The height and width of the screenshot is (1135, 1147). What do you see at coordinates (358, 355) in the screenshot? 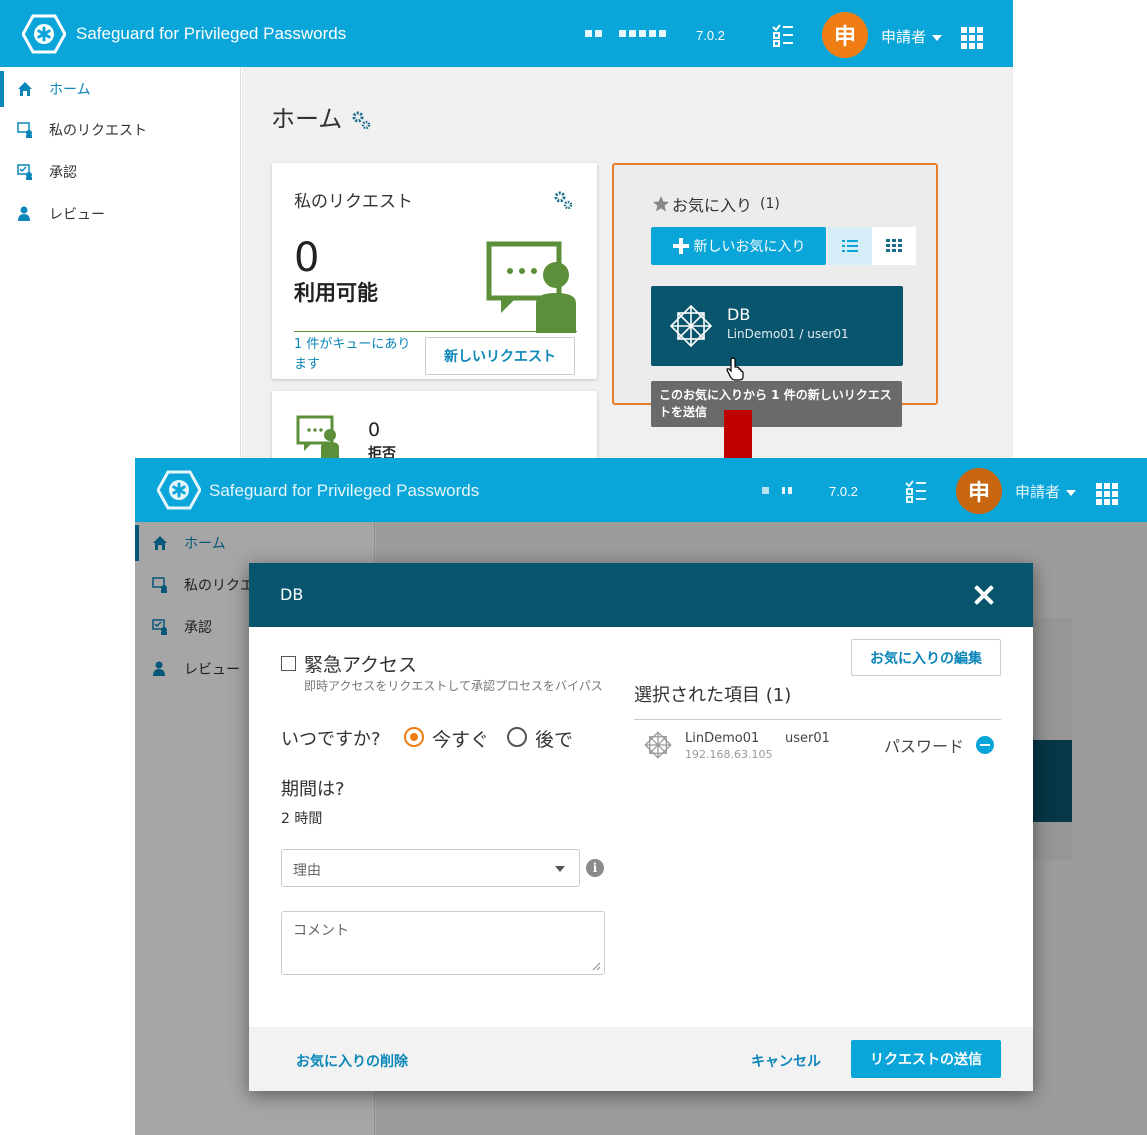
I see `queue-status: 1 件がキューにあります` at bounding box center [358, 355].